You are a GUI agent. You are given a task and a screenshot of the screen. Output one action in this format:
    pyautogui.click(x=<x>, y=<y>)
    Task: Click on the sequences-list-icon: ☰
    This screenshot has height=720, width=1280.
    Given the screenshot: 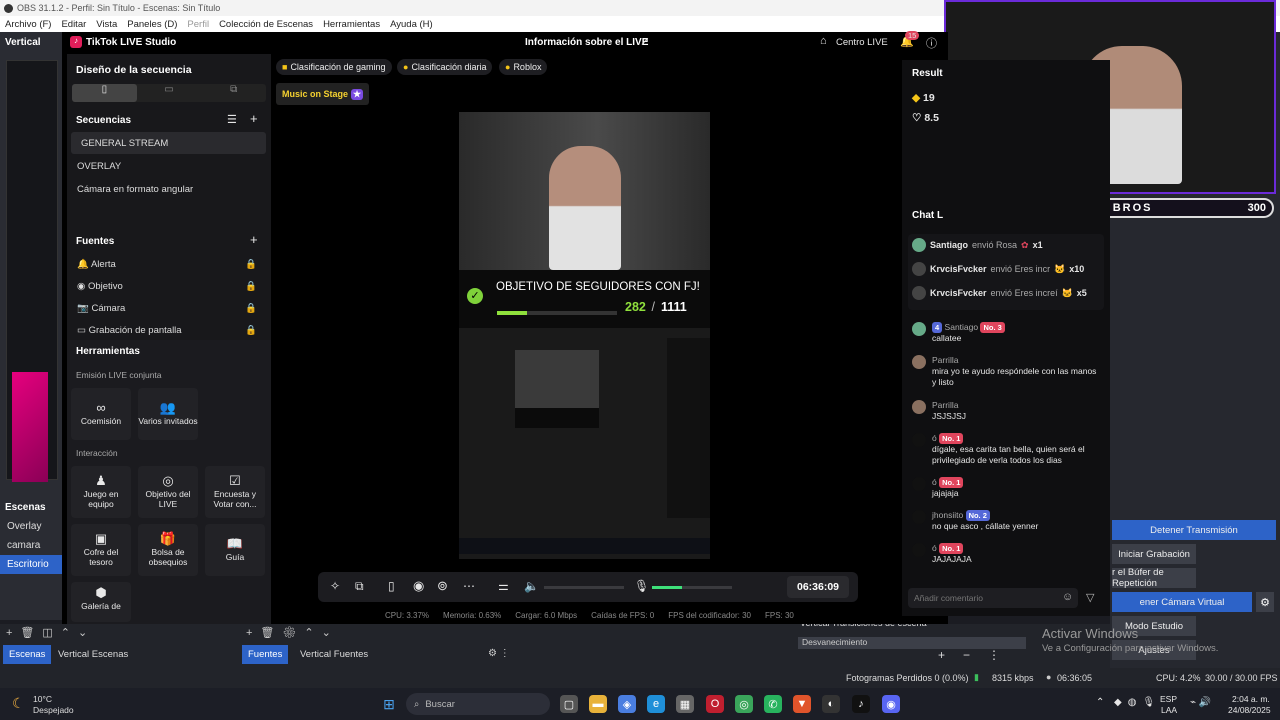 What is the action you would take?
    pyautogui.click(x=232, y=119)
    